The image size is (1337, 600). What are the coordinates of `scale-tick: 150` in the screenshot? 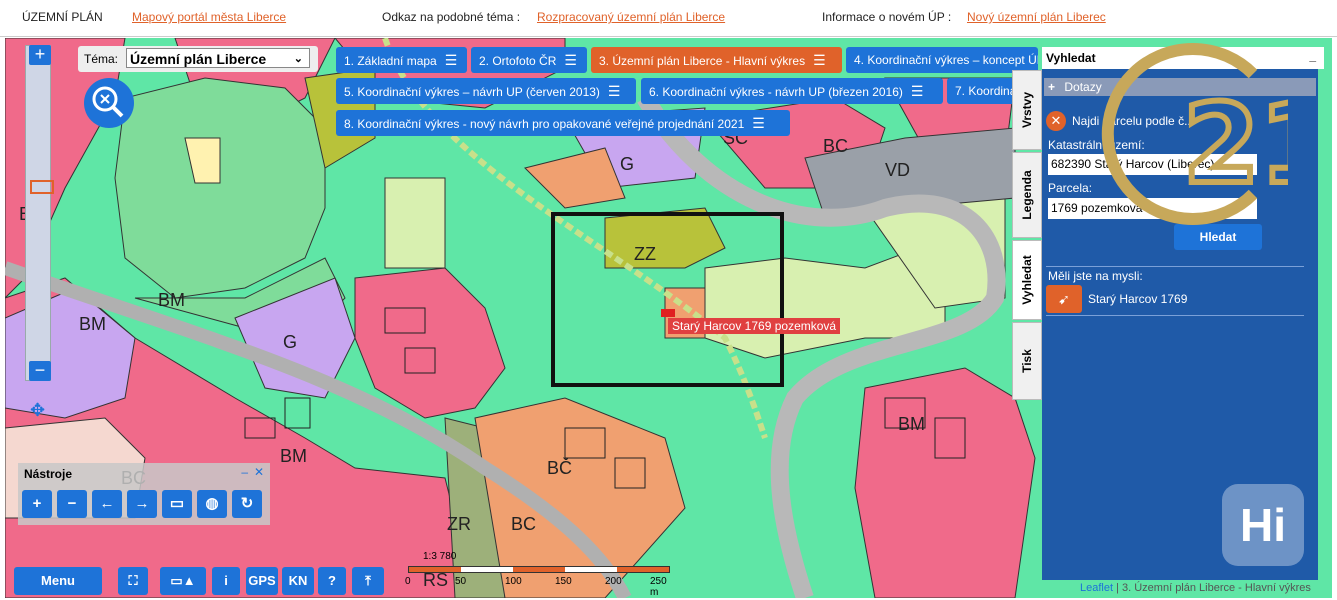 It's located at (563, 581).